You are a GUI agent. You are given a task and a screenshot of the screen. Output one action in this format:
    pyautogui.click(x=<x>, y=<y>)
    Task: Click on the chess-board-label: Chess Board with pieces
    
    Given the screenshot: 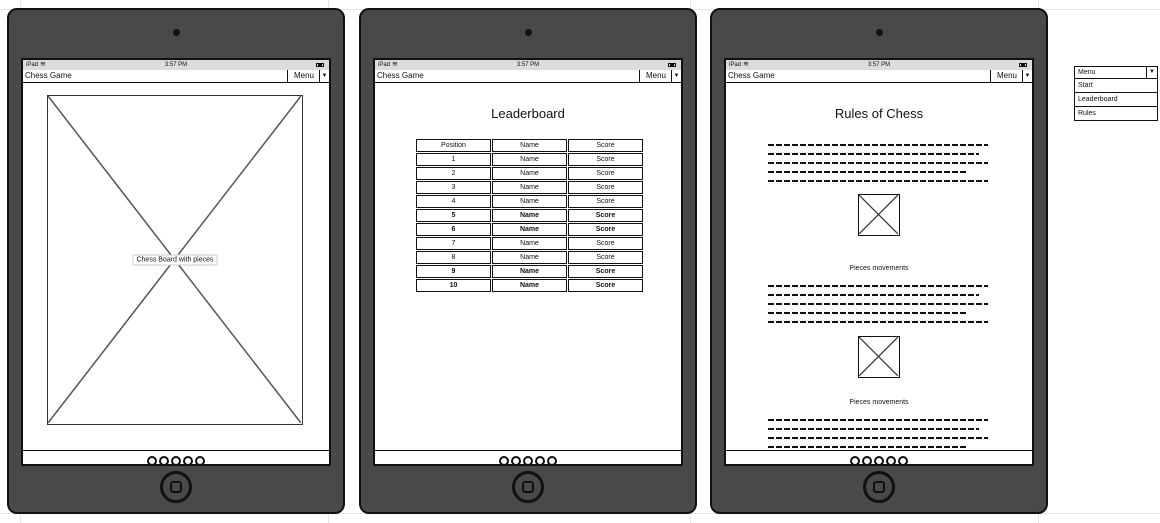 What is the action you would take?
    pyautogui.click(x=175, y=260)
    